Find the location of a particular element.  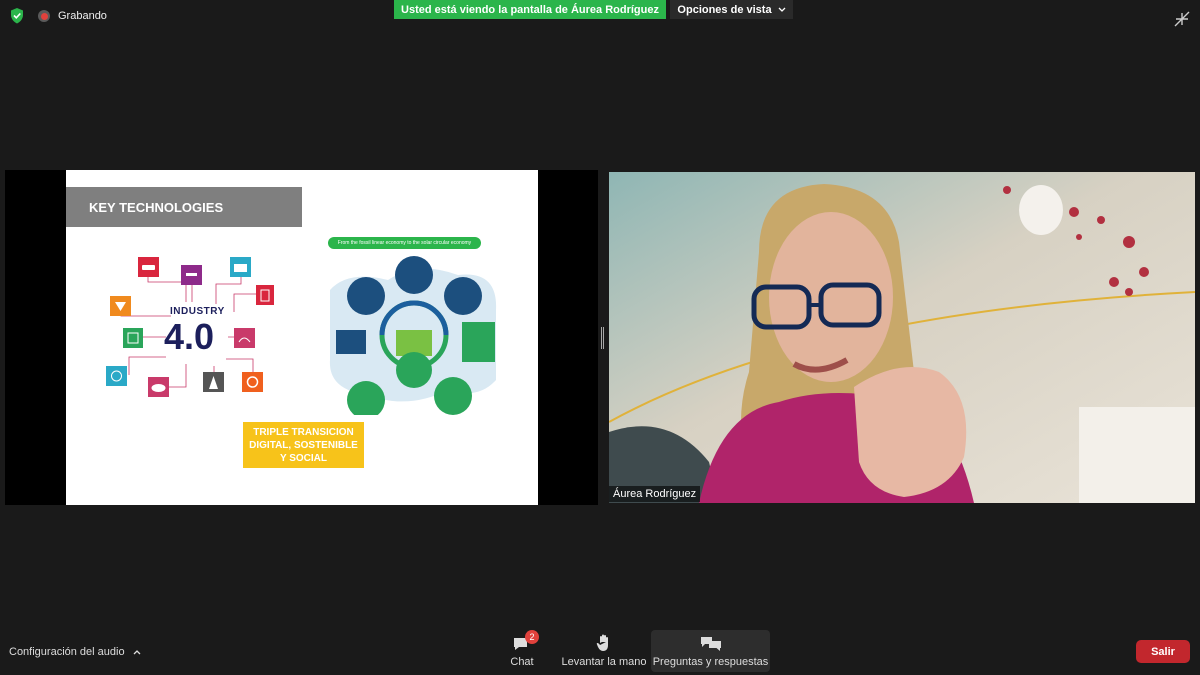

slide-title: KEY TECHNOLOGIES is located at coordinates (184, 207).